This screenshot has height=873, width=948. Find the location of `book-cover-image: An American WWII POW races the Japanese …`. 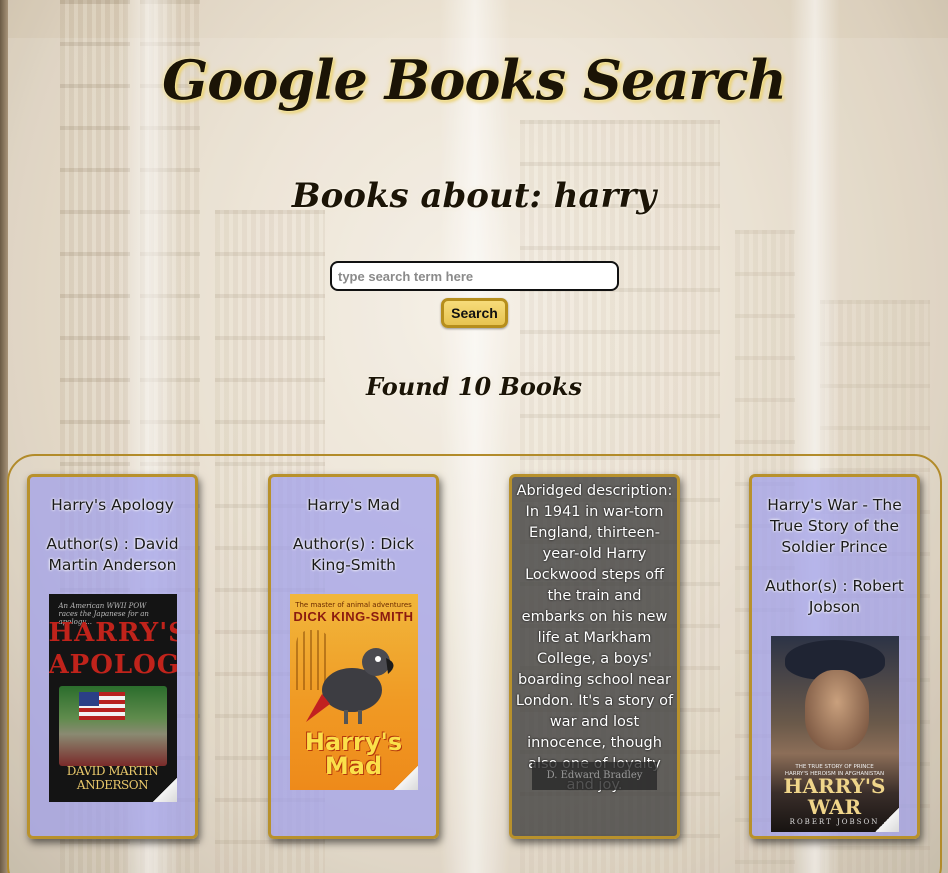

book-cover-image: An American WWII POW races the Japanese … is located at coordinates (112, 698).